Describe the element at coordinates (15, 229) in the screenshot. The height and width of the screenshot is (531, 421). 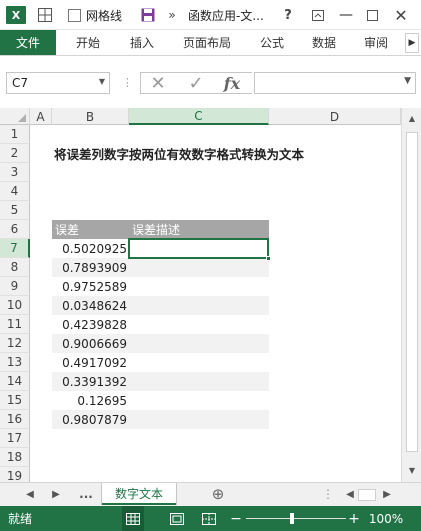
I see `row-header: 6` at that location.